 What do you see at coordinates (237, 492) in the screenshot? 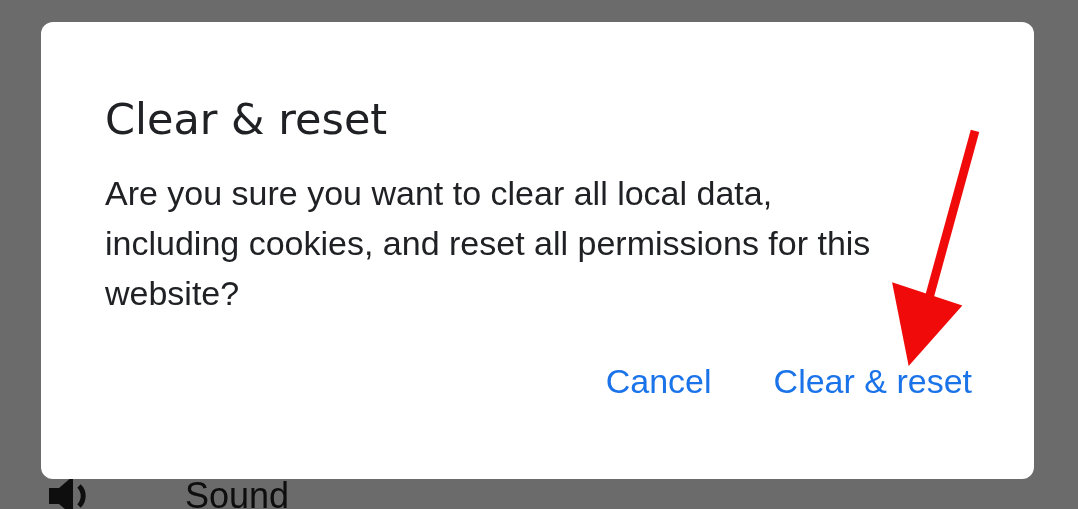
I see `setting-label: Sound` at bounding box center [237, 492].